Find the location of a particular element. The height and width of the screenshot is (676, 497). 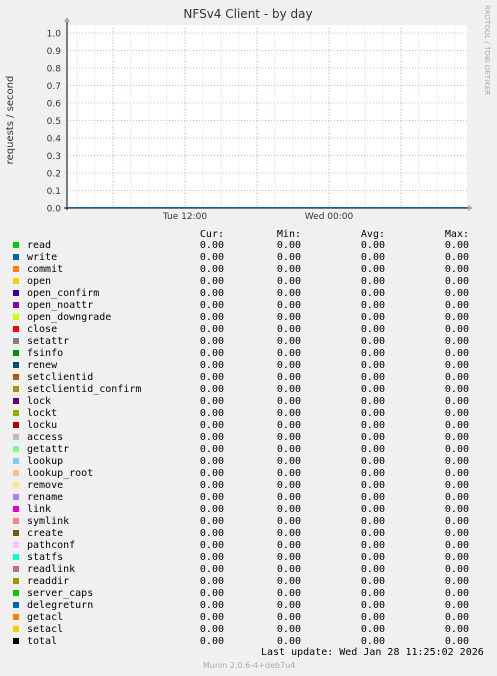

legend-label: open is located at coordinates (39, 281).